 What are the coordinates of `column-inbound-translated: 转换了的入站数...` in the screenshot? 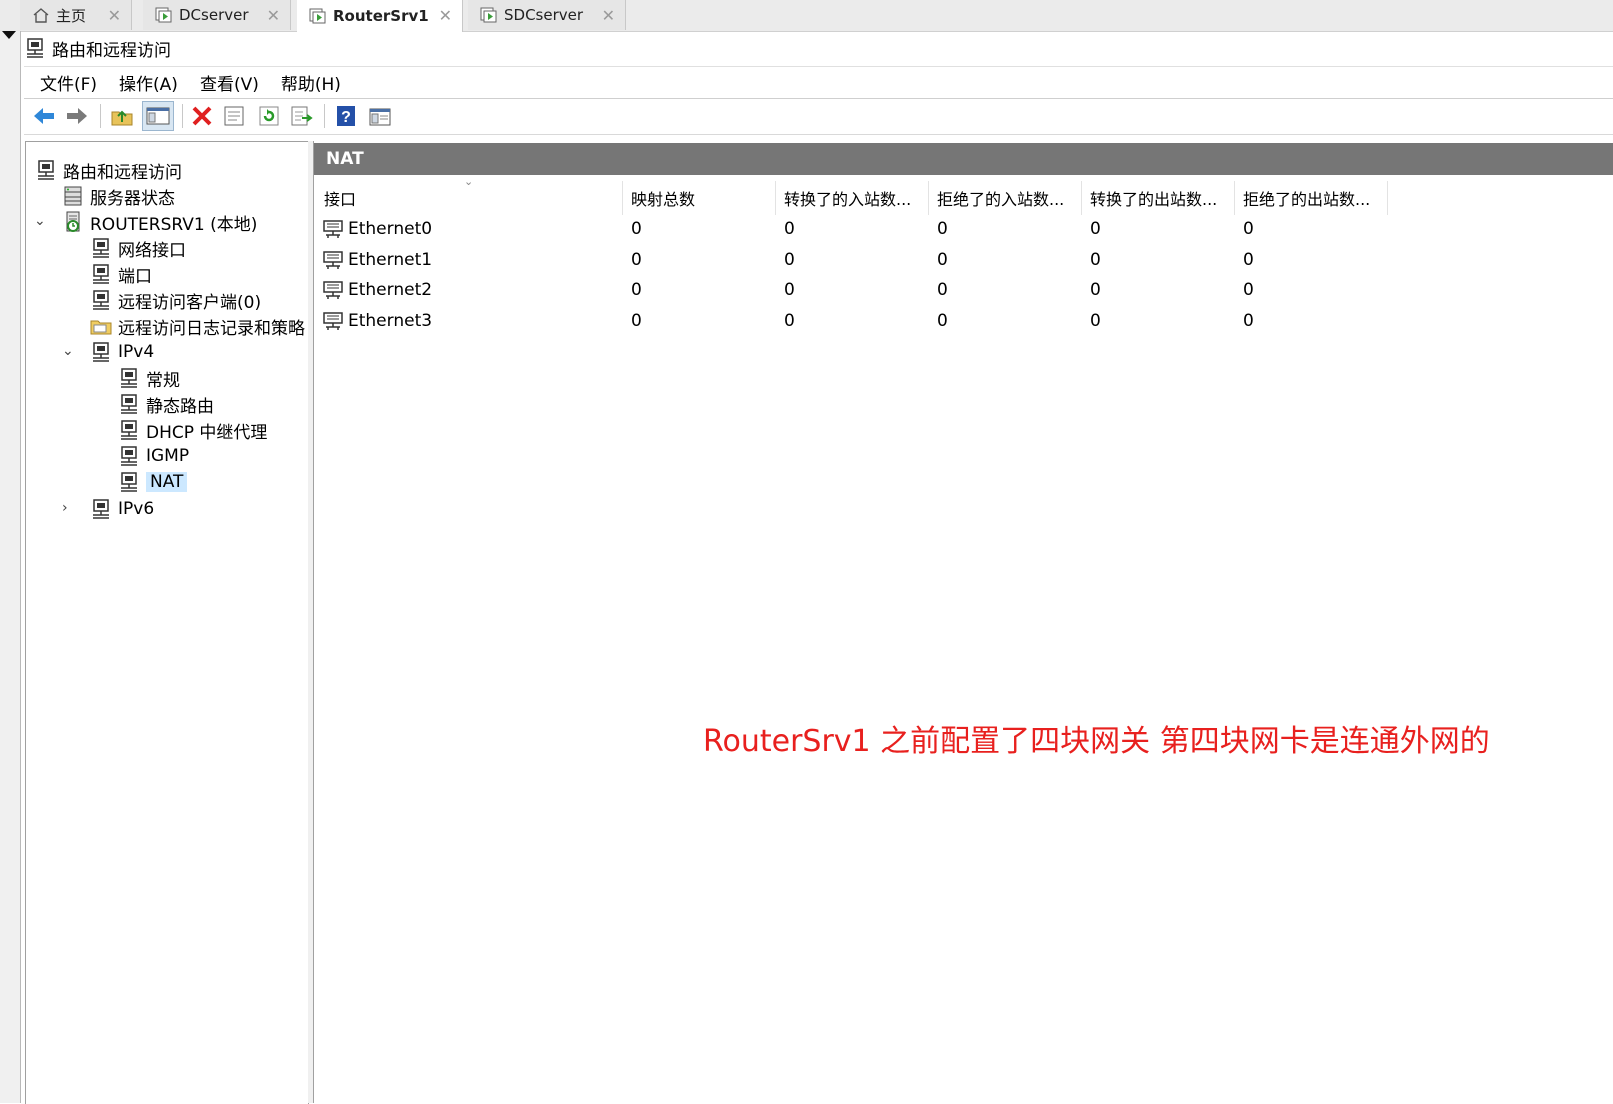 It's located at (852, 198).